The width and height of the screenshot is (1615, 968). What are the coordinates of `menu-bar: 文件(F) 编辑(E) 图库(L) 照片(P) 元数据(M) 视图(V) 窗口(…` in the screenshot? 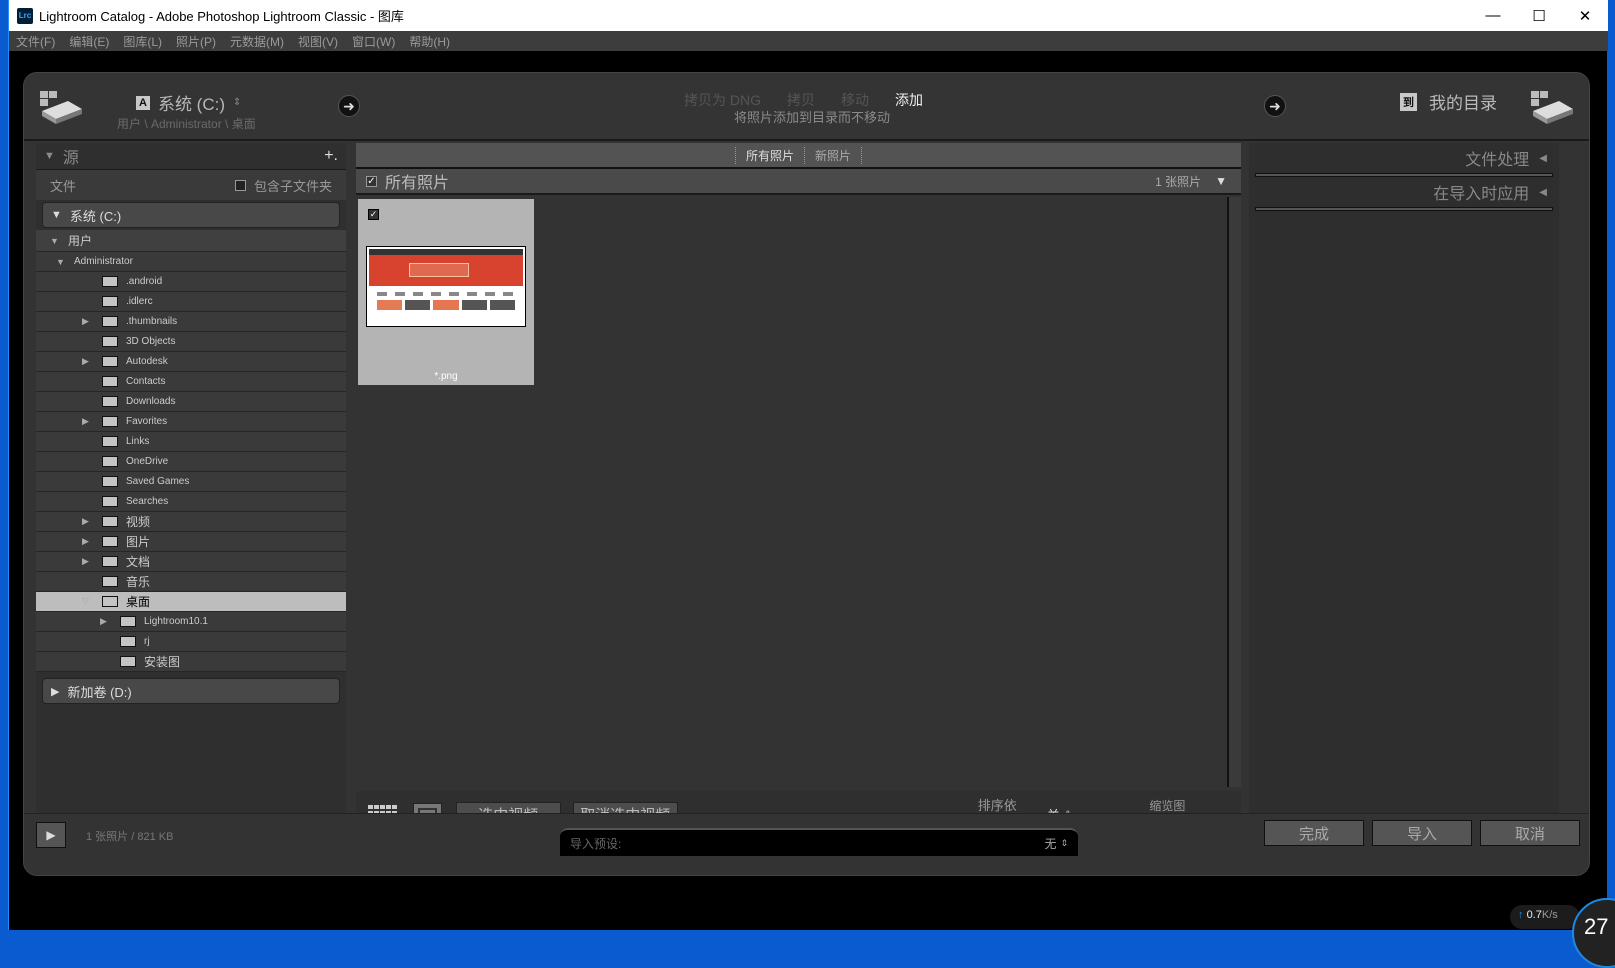 It's located at (808, 41).